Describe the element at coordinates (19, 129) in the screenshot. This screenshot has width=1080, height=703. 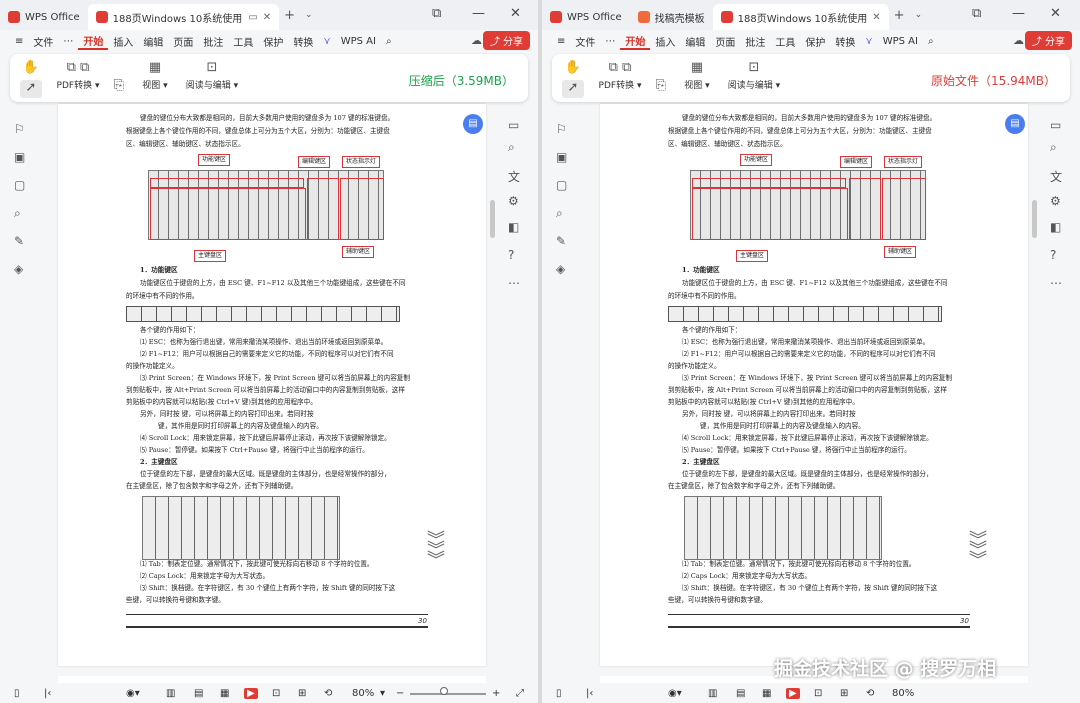
I see `bookmark-icon: ⚐` at that location.